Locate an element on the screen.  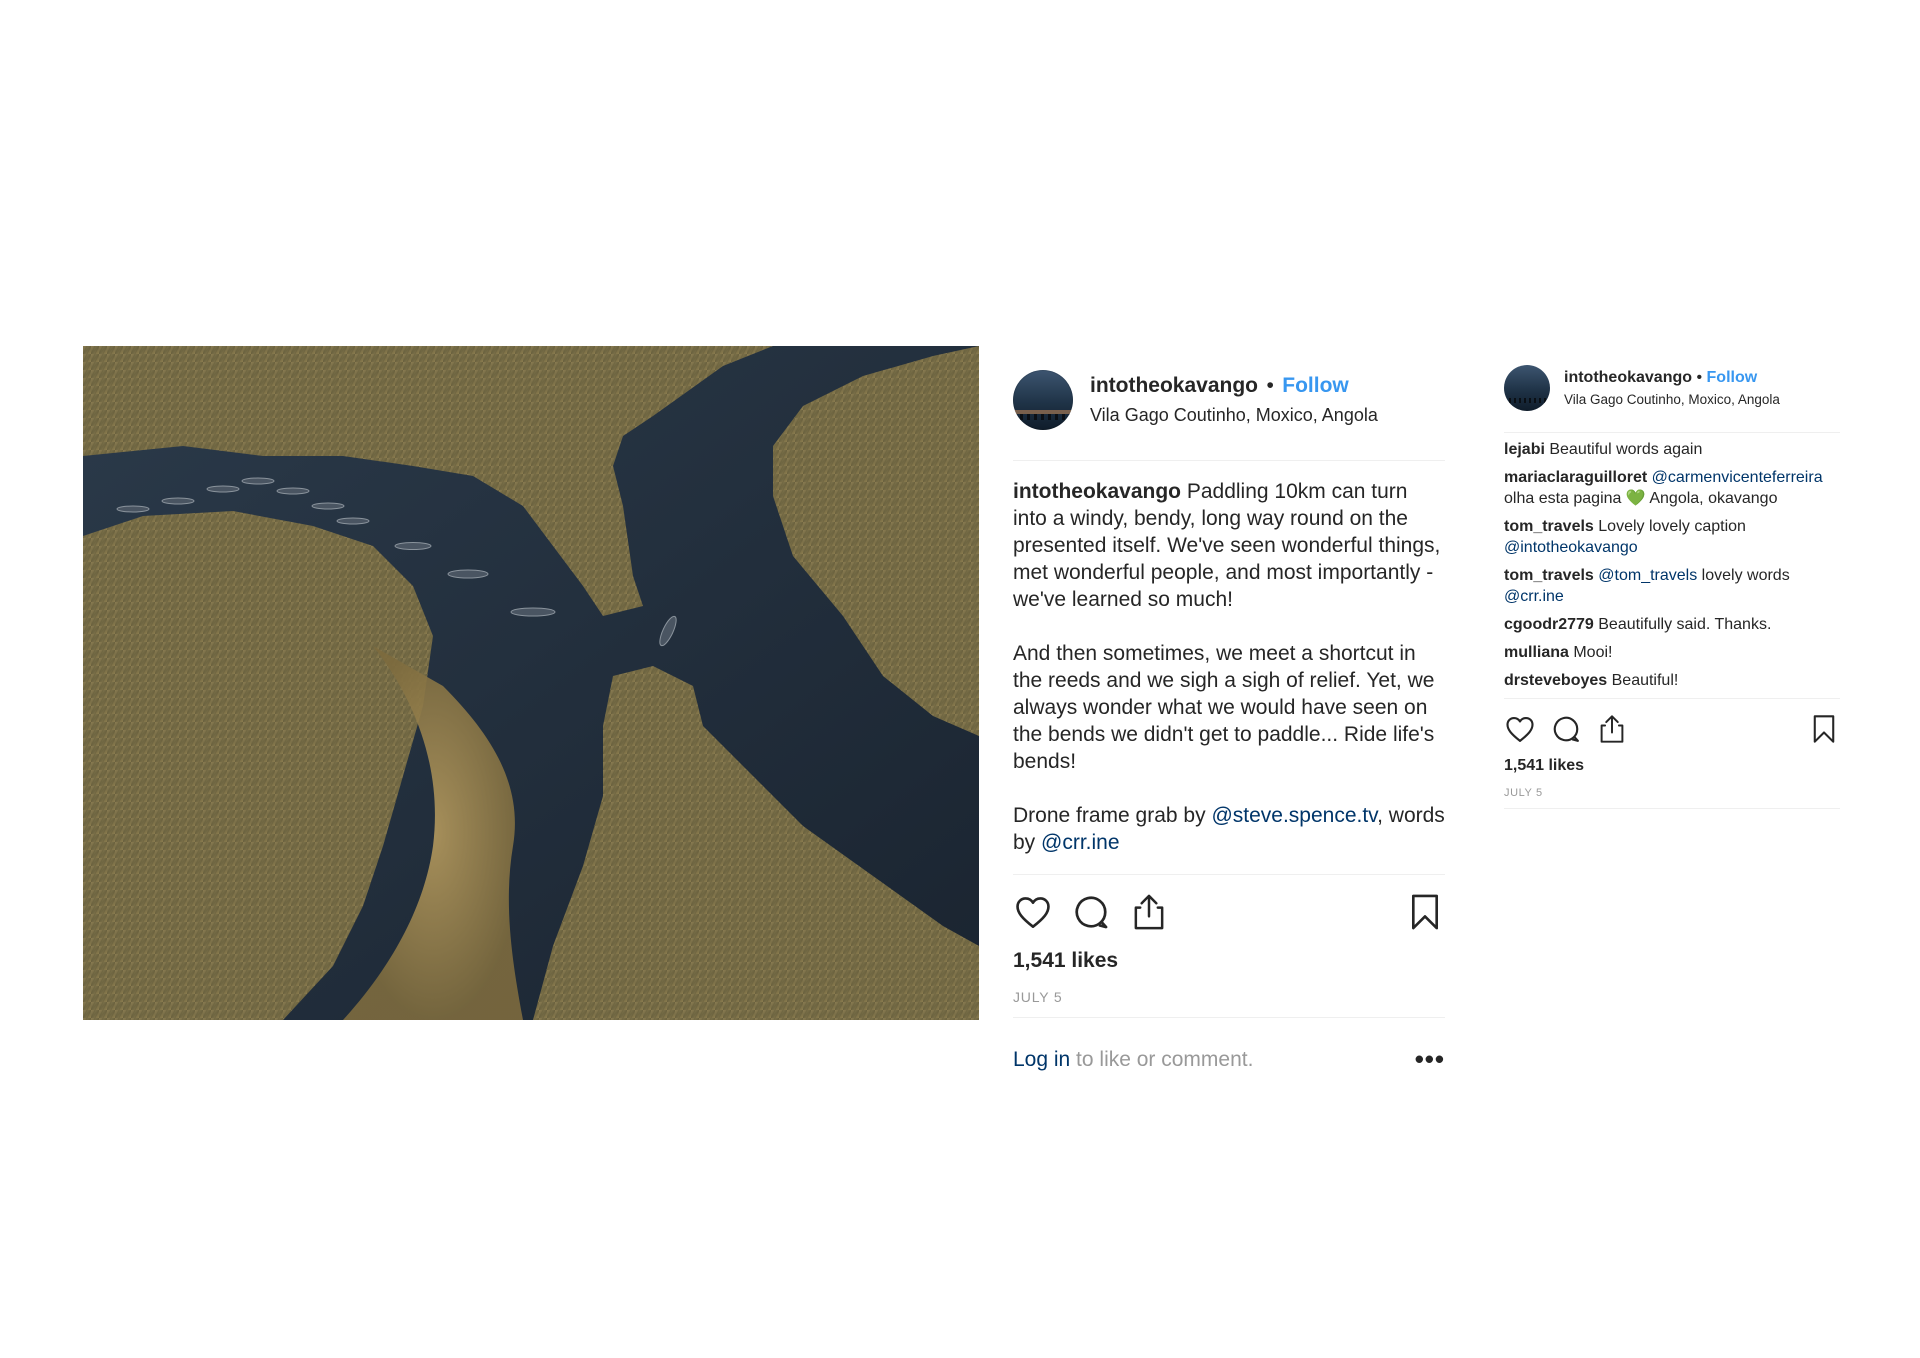
comment-text: lovely words is located at coordinates (1743, 575).